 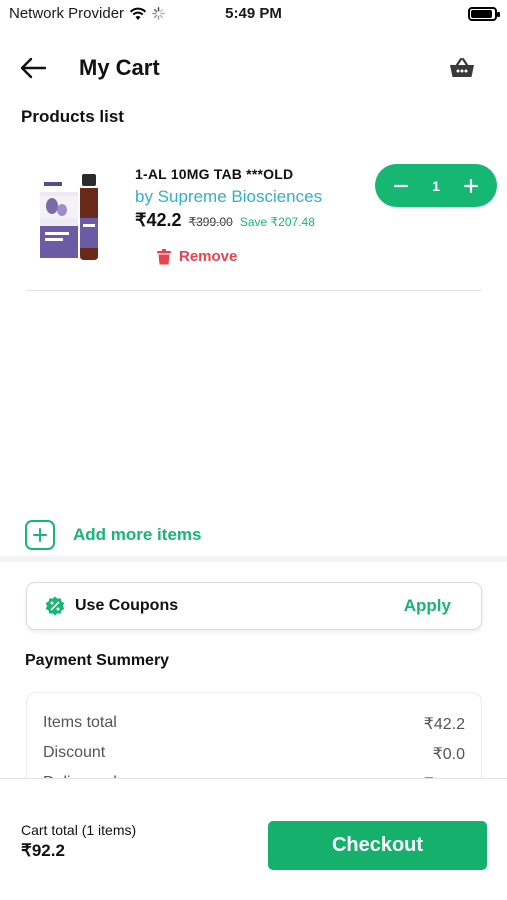 I want to click on section-divider, so click(x=253, y=559).